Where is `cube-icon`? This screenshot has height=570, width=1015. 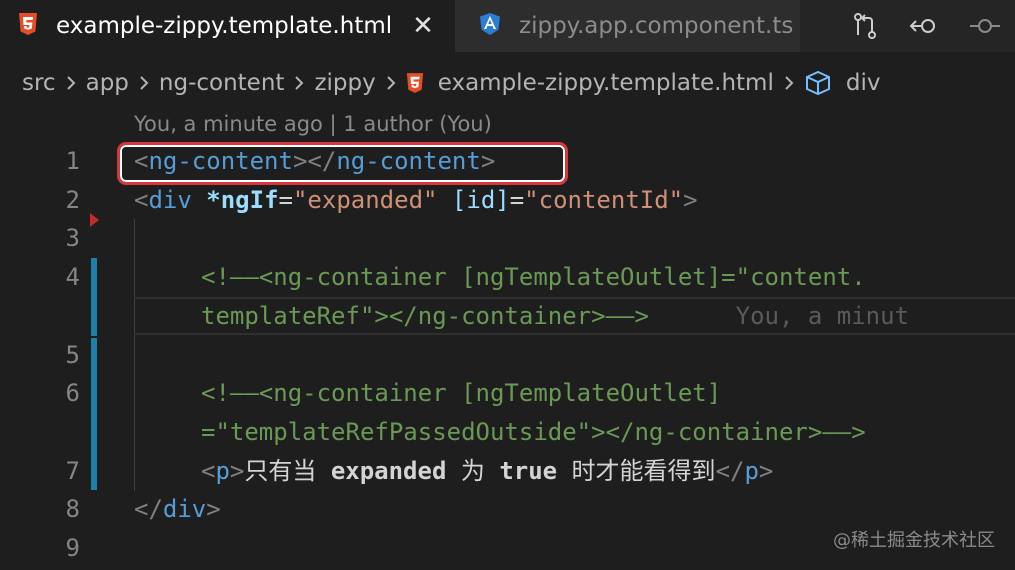
cube-icon is located at coordinates (818, 83).